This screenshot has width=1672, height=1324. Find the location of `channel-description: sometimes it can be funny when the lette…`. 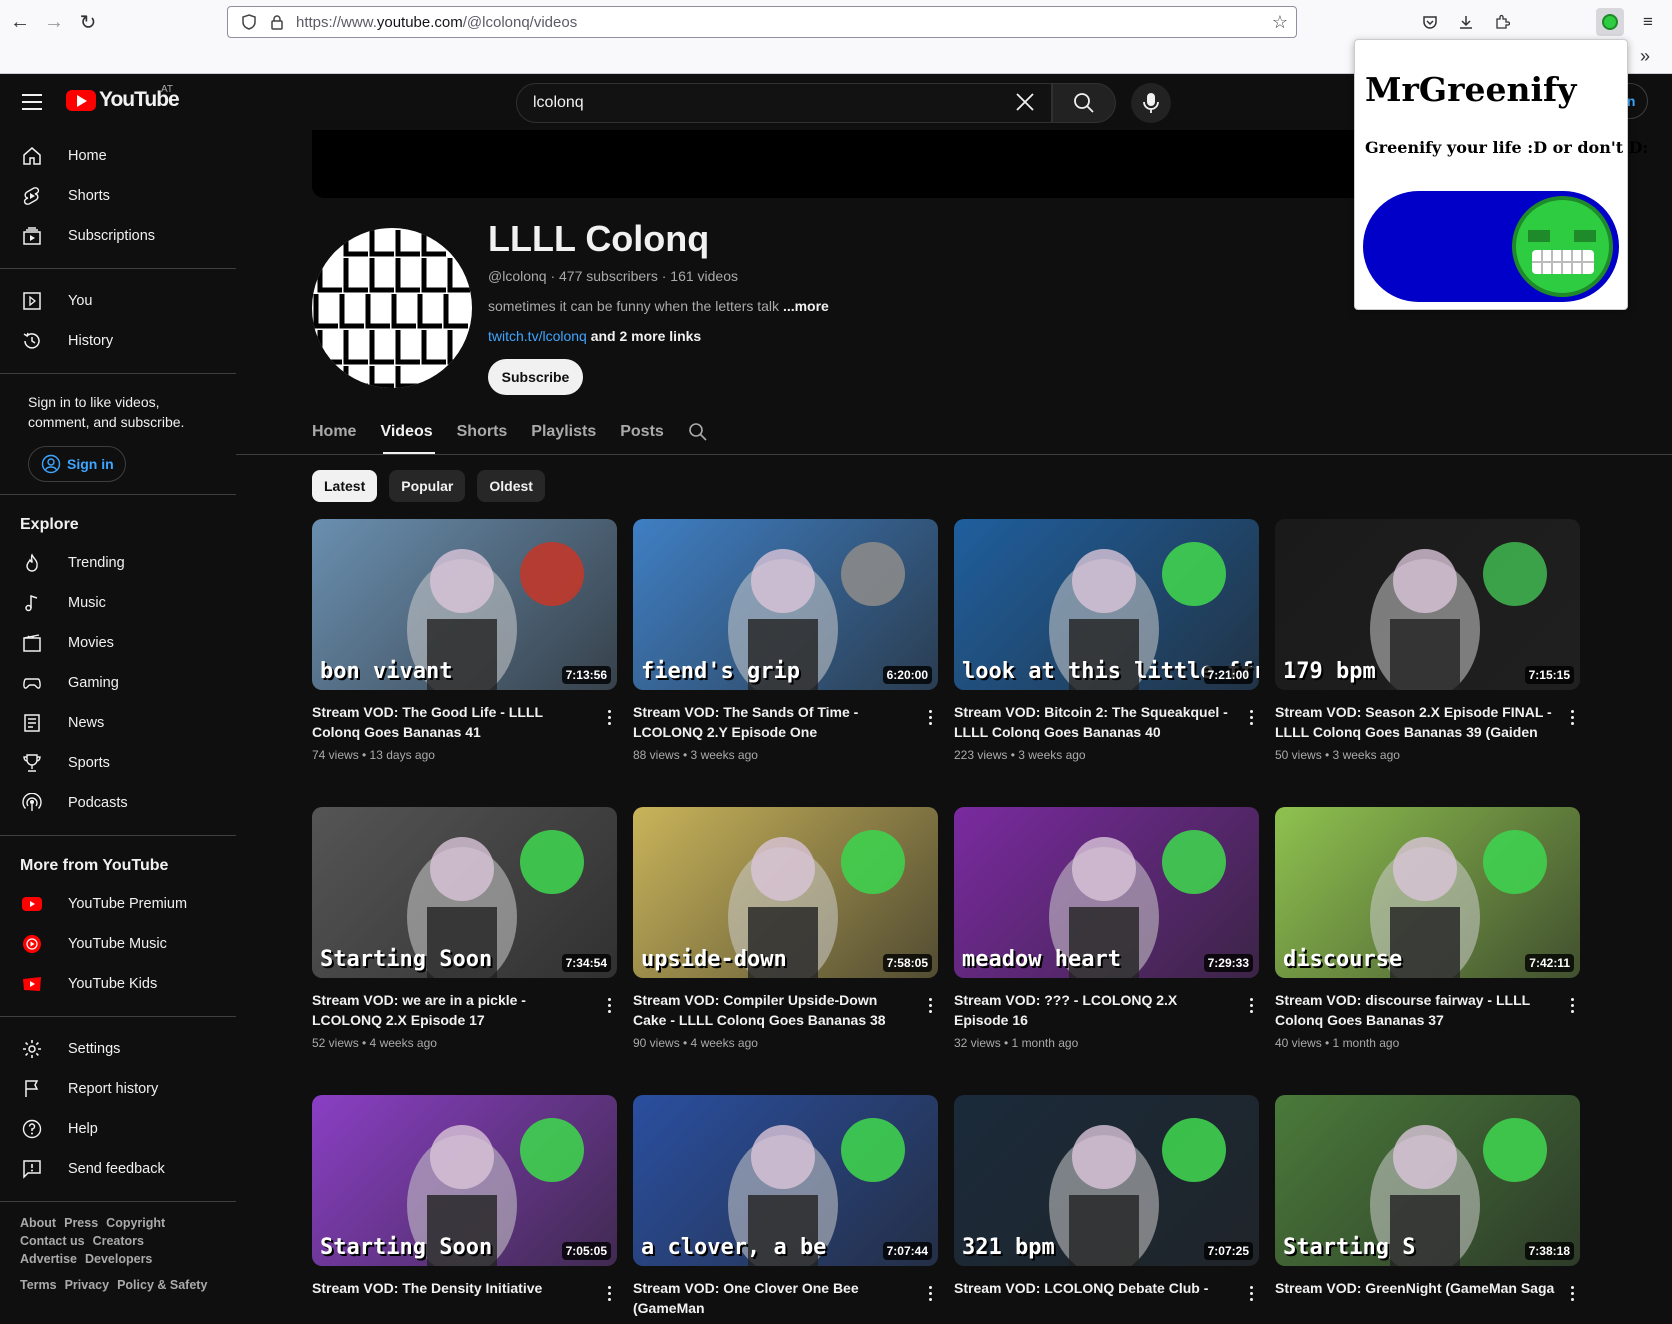

channel-description: sometimes it can be funny when the lette… is located at coordinates (658, 306).